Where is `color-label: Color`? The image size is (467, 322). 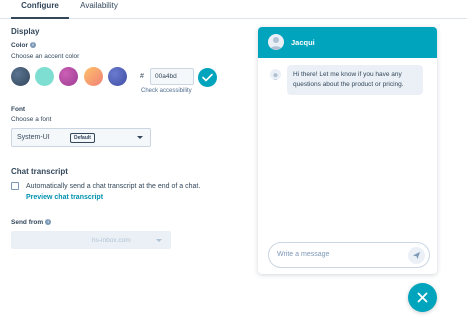 color-label: Color is located at coordinates (19, 45).